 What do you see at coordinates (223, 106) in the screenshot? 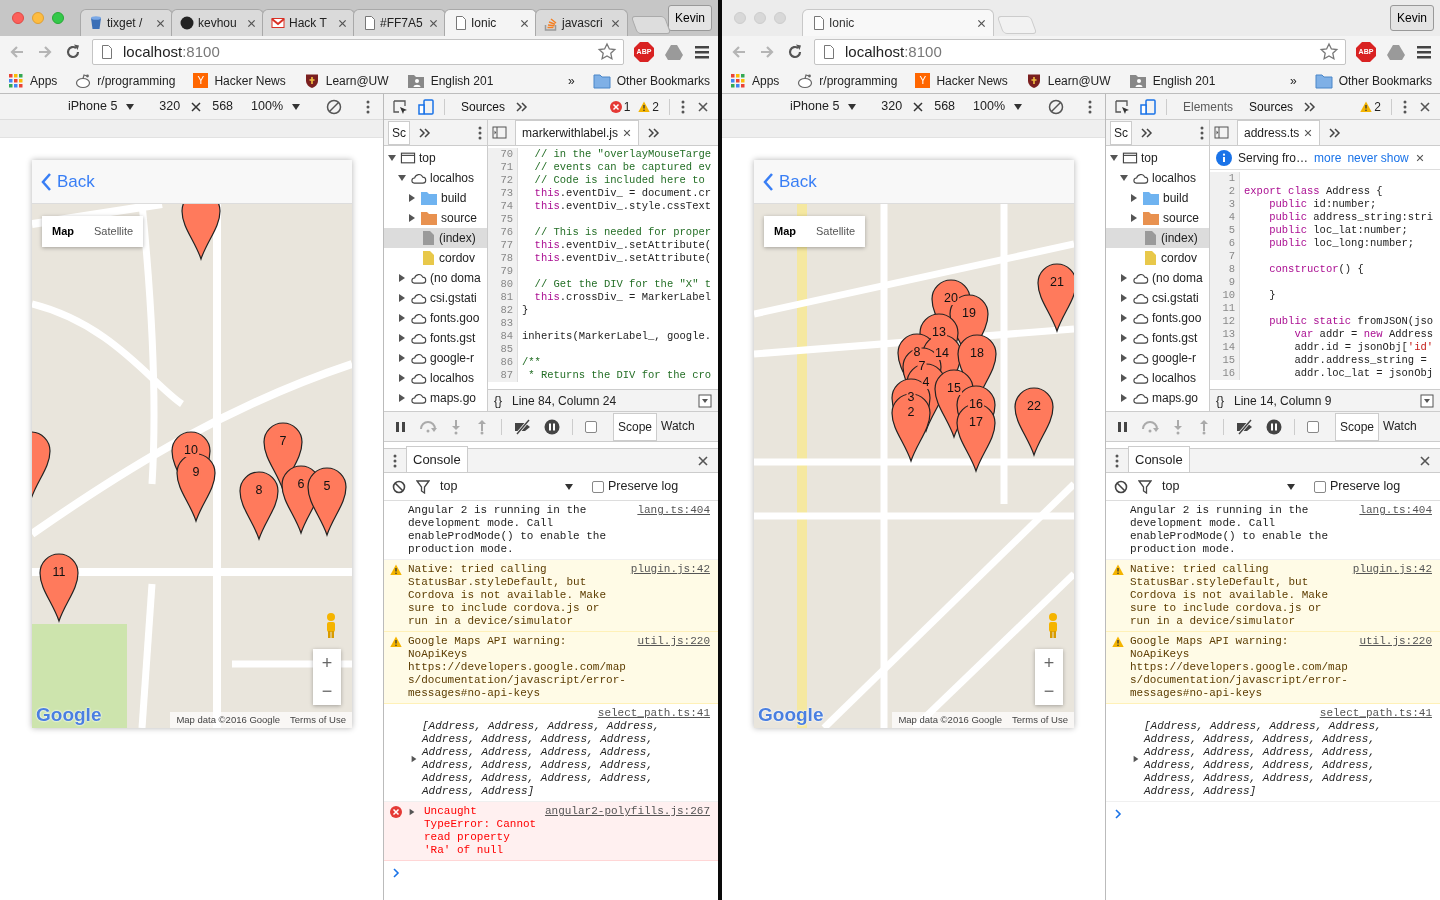
I see `height-field: 568` at bounding box center [223, 106].